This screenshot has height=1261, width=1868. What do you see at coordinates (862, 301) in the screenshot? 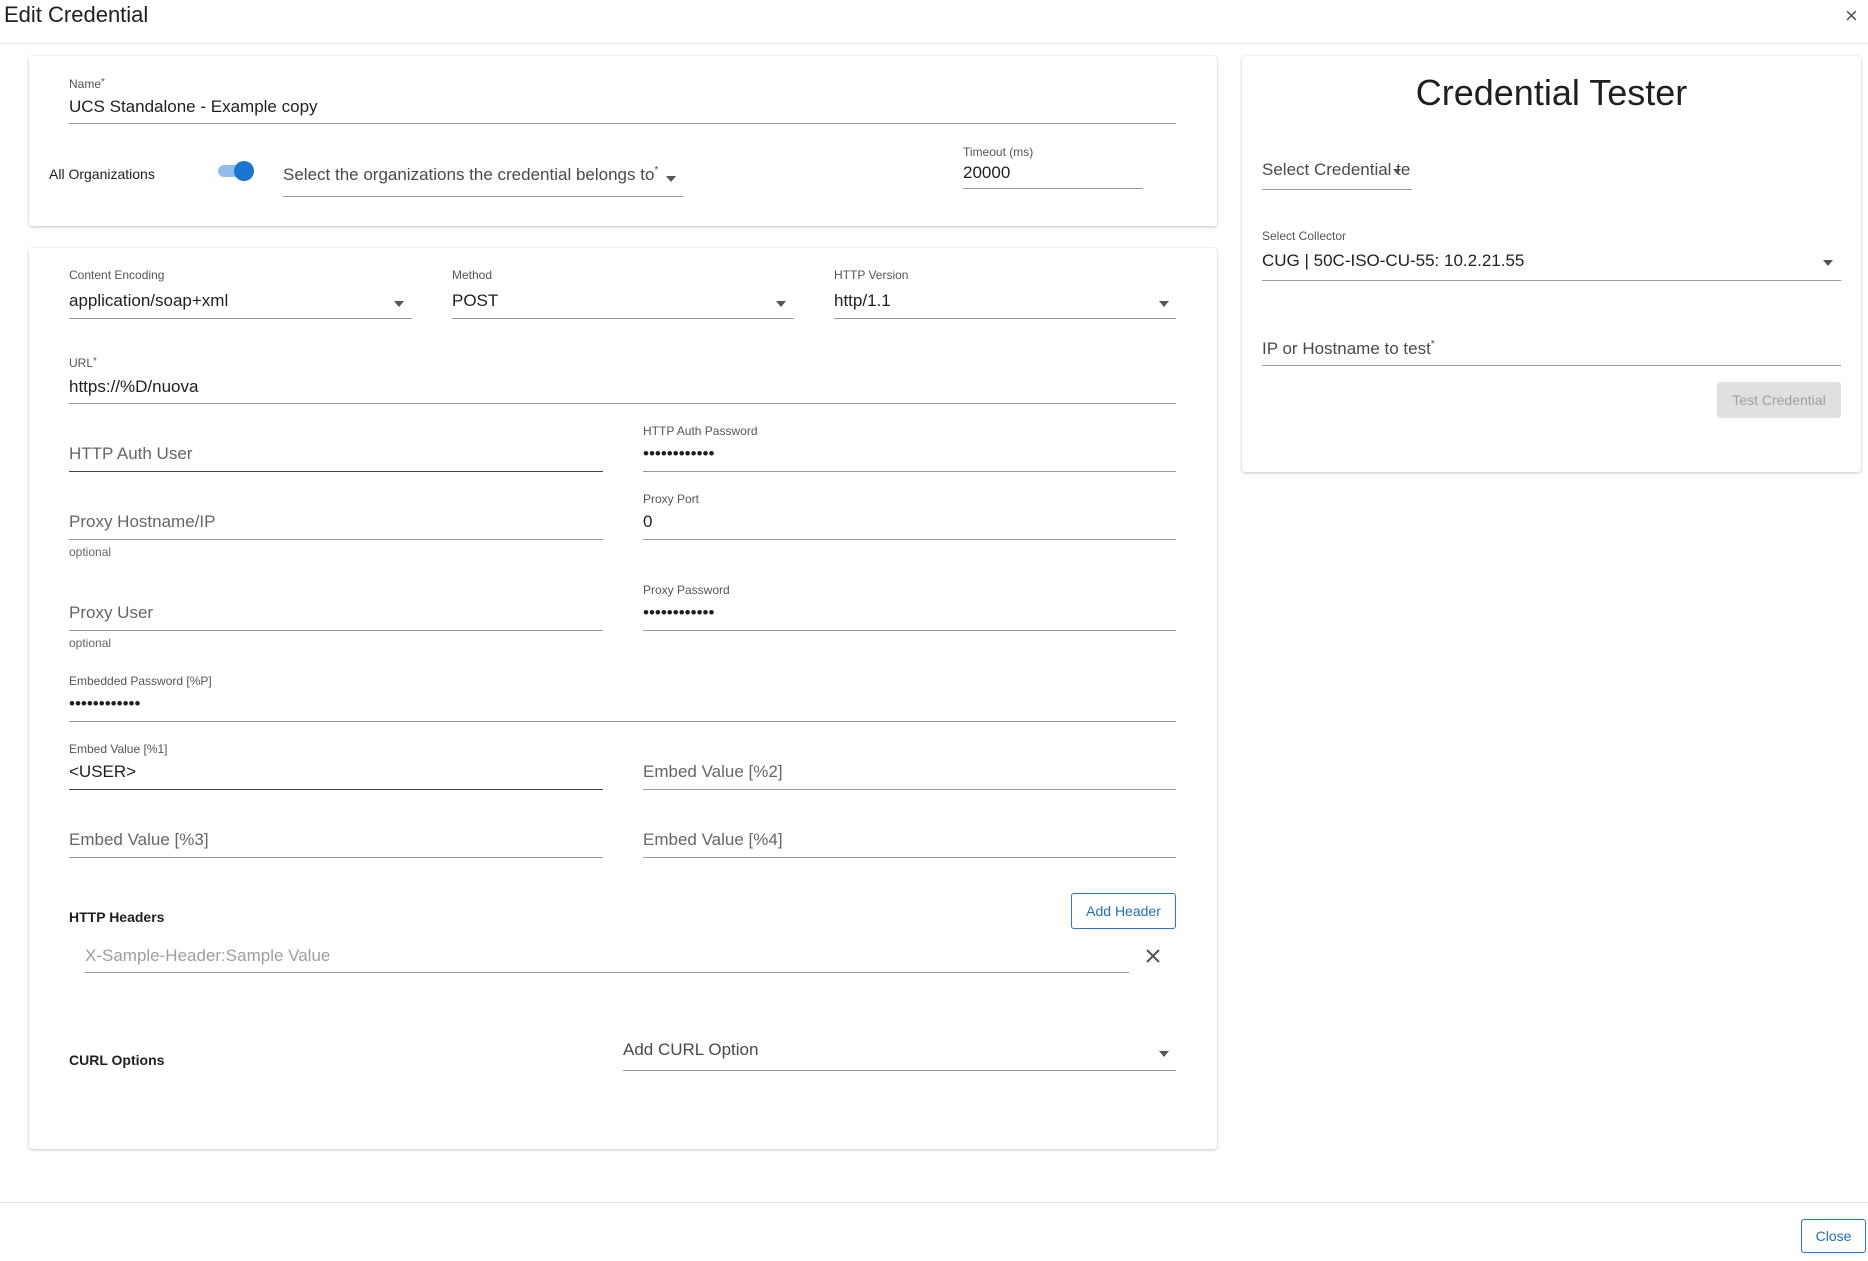
I see `http-version-select: http/1.1` at bounding box center [862, 301].